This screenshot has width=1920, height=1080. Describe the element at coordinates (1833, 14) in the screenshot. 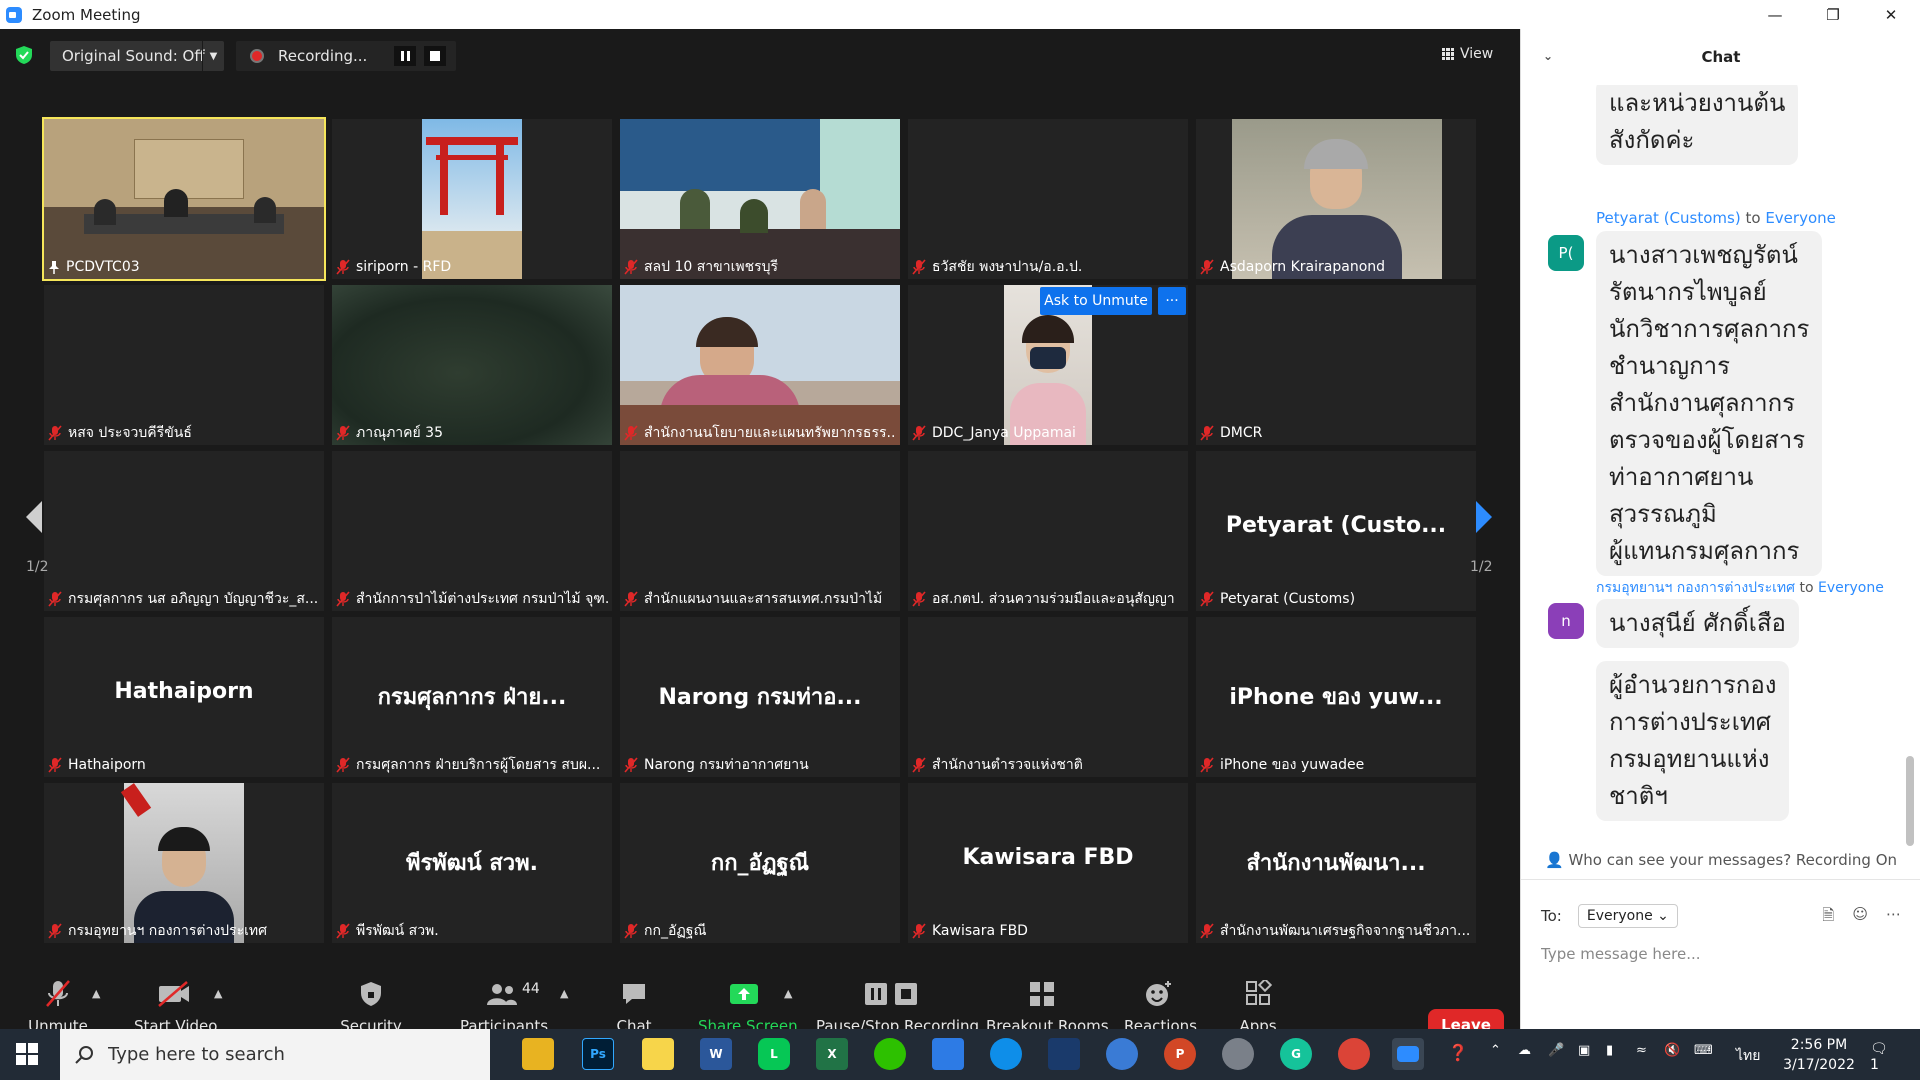

I see `restore-icon: ❐` at that location.